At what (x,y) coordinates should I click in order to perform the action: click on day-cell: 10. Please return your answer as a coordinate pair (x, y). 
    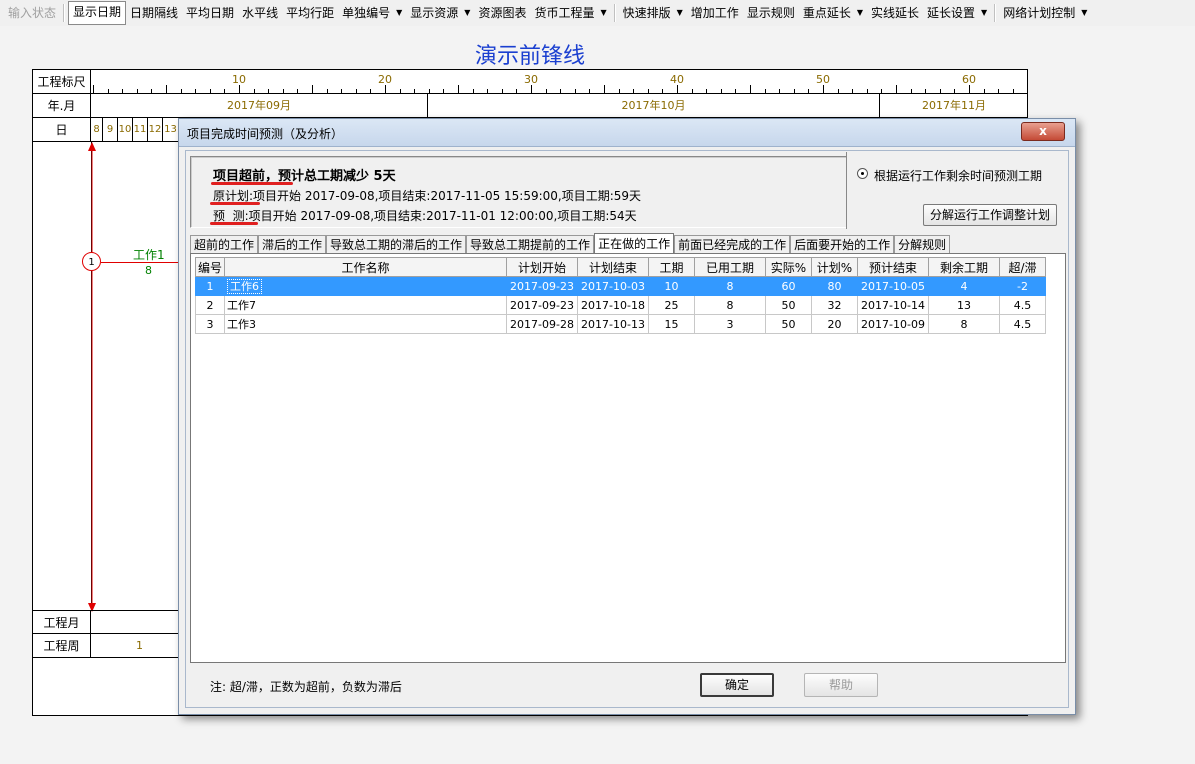
    Looking at the image, I should click on (125, 130).